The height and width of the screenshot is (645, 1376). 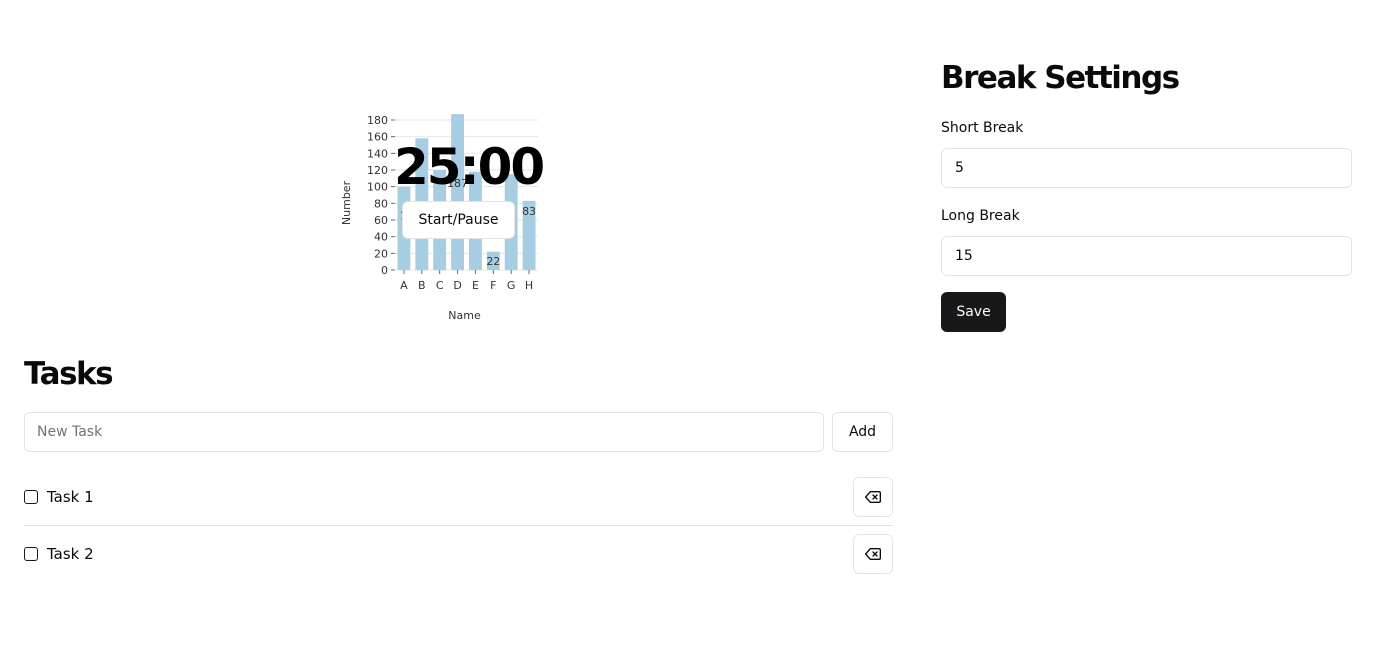 I want to click on y-tick-label: 80, so click(x=381, y=203).